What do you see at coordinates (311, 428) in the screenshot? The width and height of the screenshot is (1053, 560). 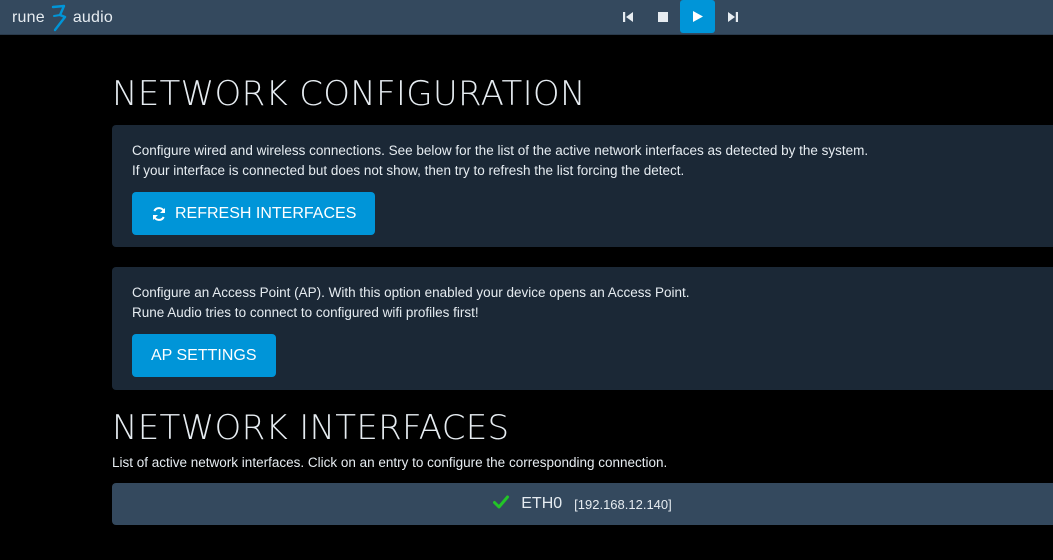 I see `interfaces-title: NETWORK INTERFACES` at bounding box center [311, 428].